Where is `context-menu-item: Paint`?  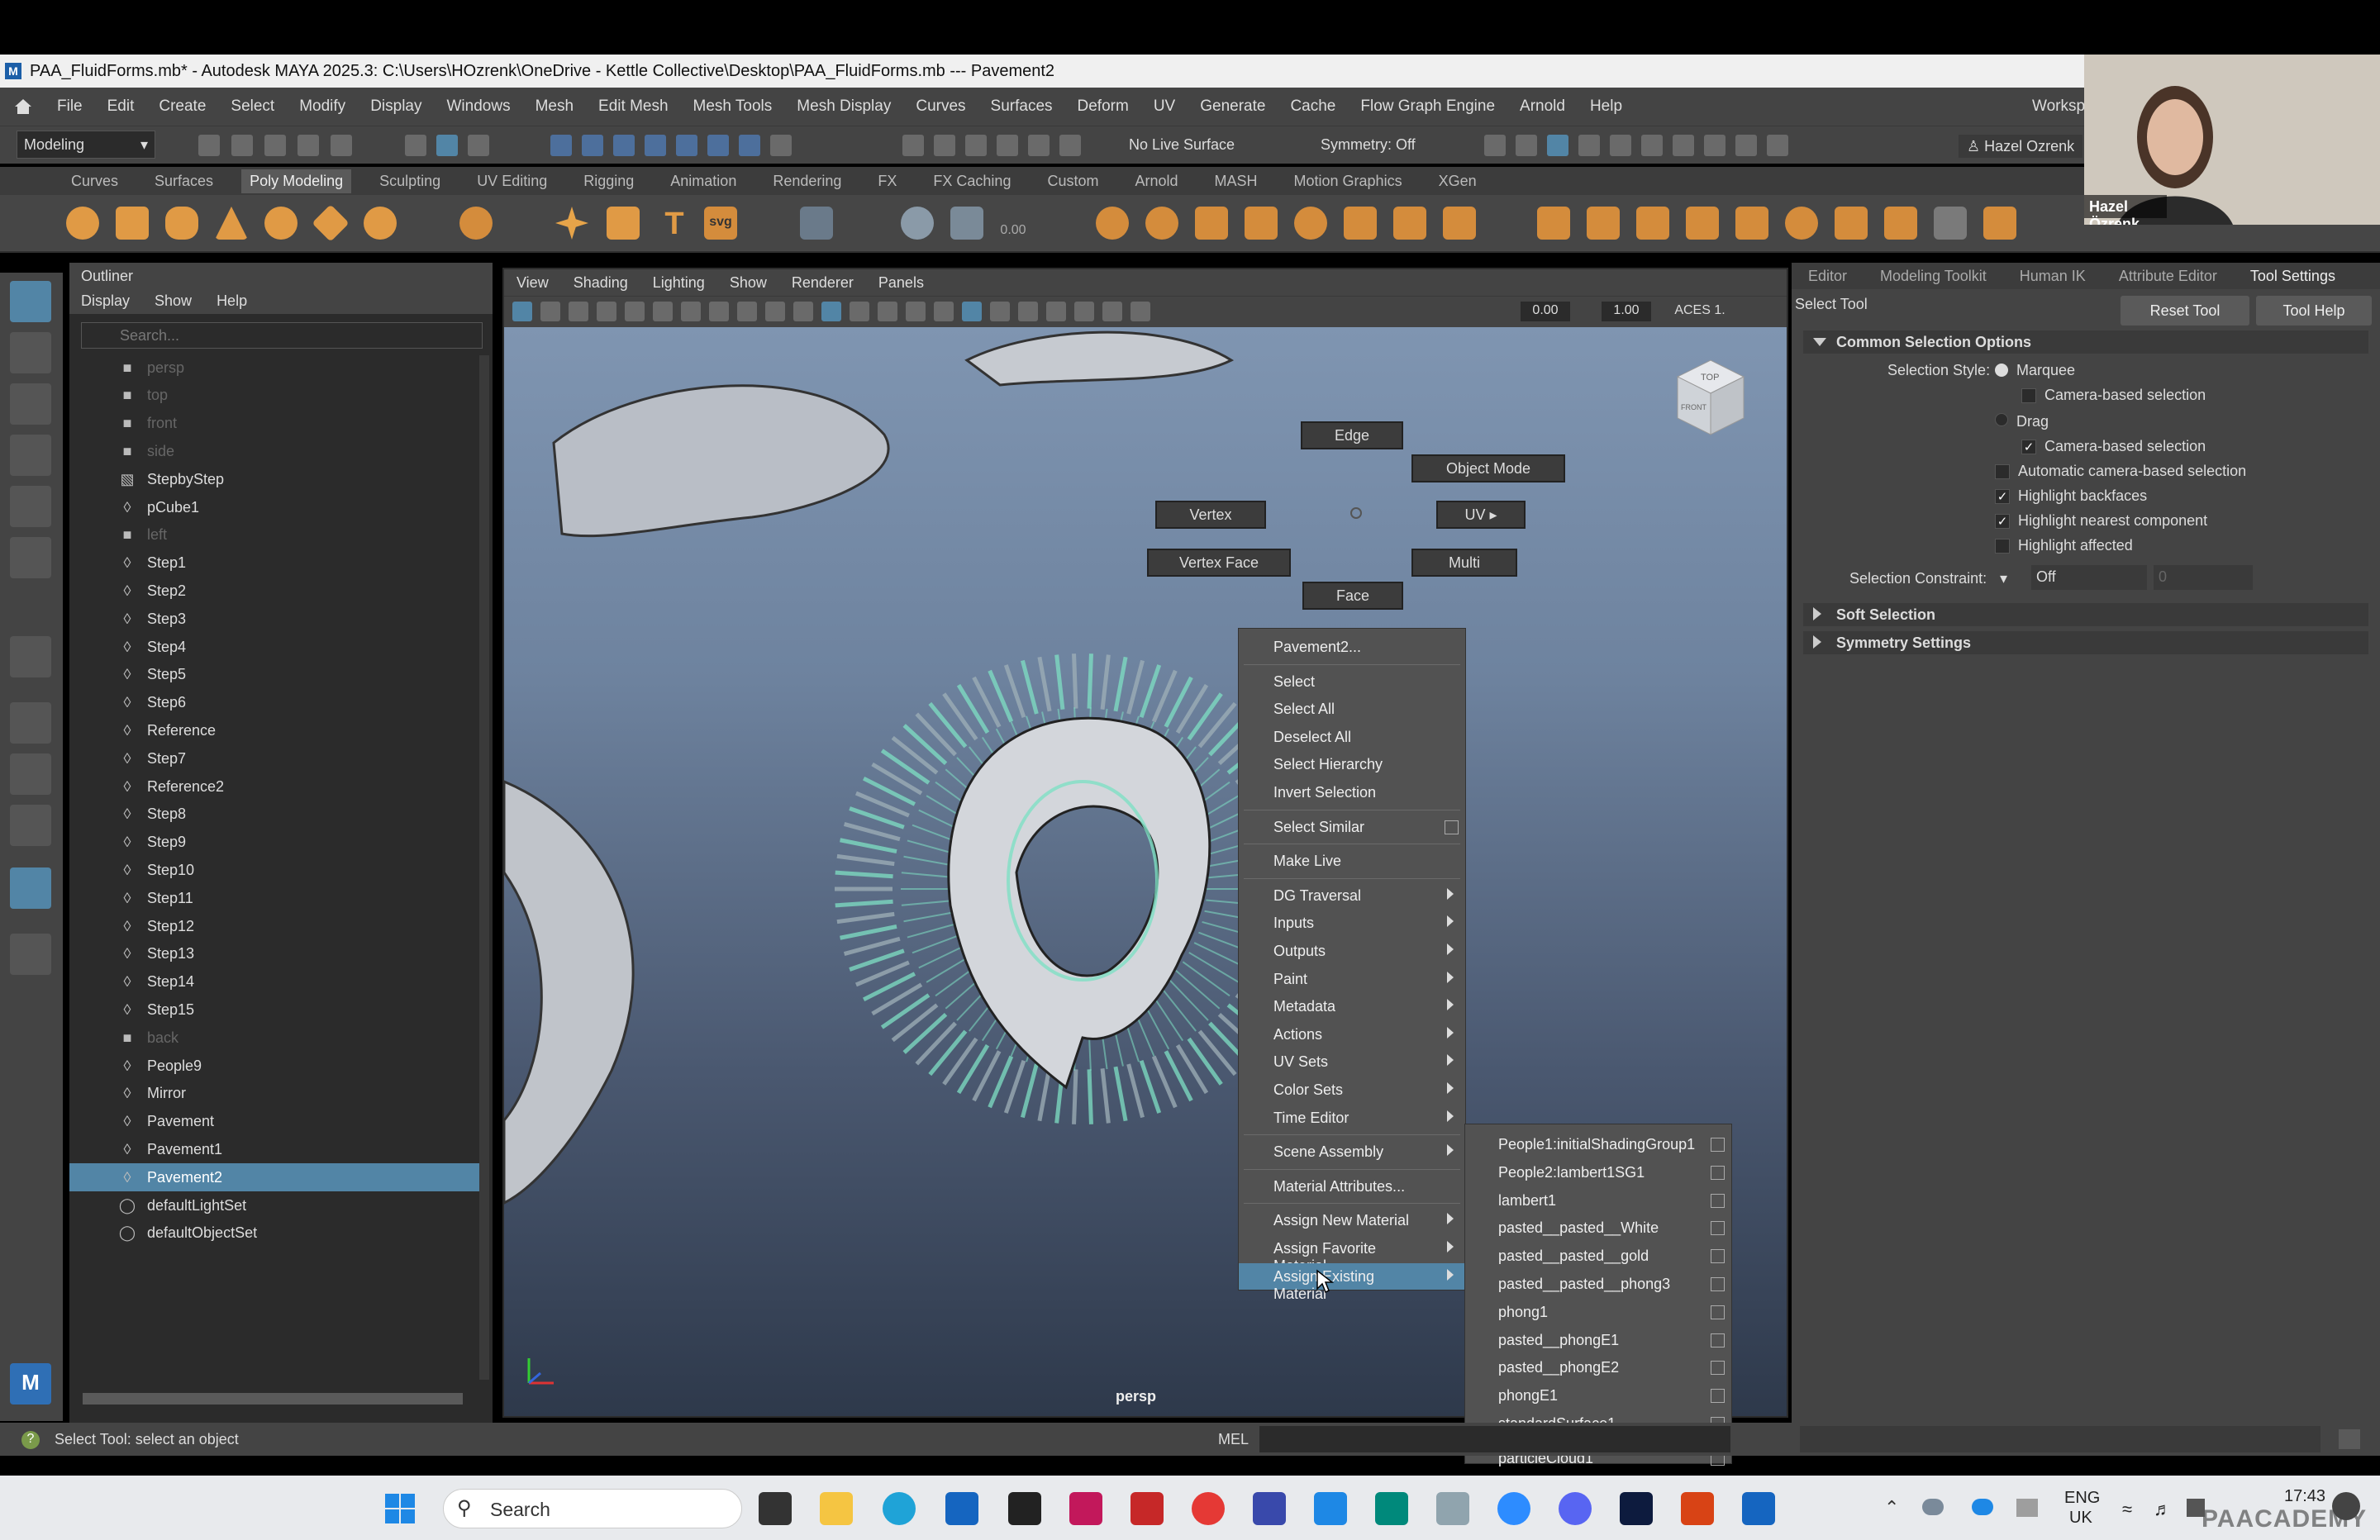 context-menu-item: Paint is located at coordinates (1352, 979).